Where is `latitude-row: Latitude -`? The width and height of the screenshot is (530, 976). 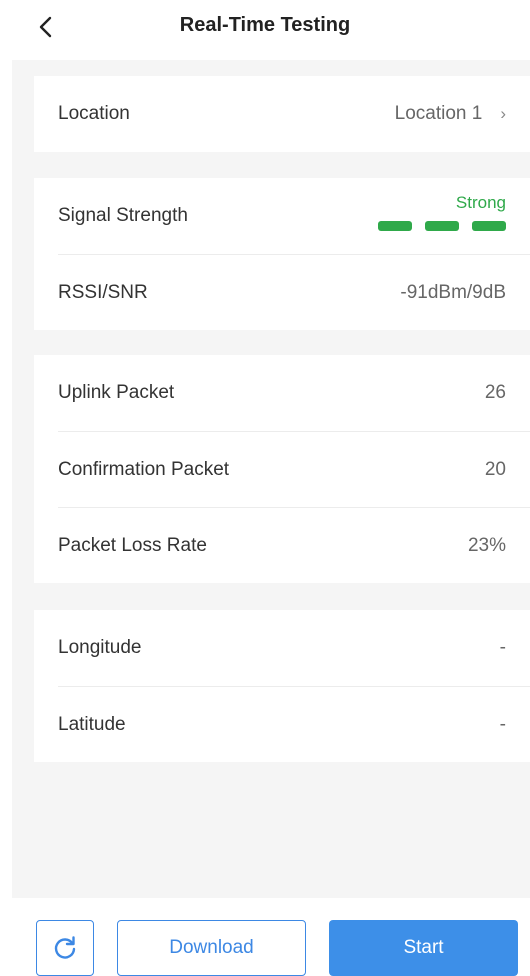
latitude-row: Latitude - is located at coordinates (294, 724).